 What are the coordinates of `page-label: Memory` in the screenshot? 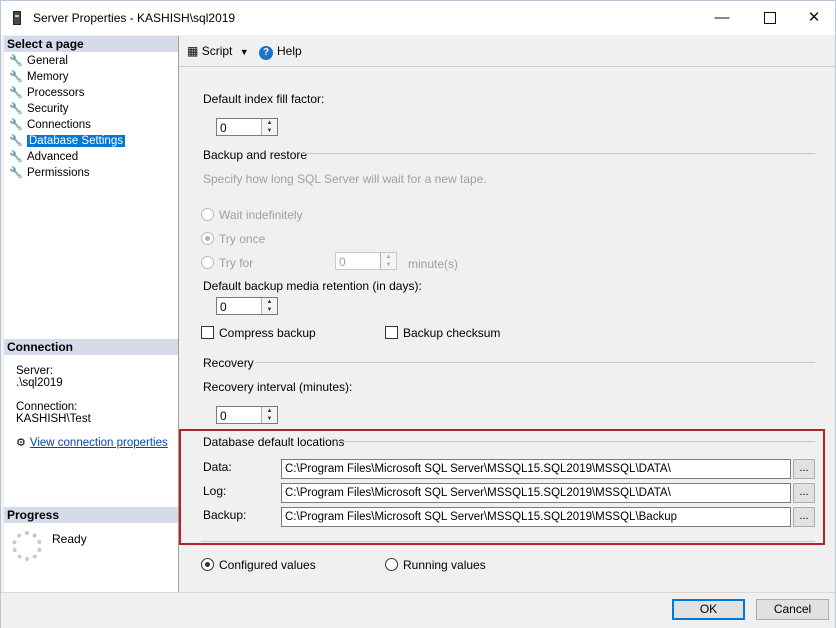 It's located at (48, 77).